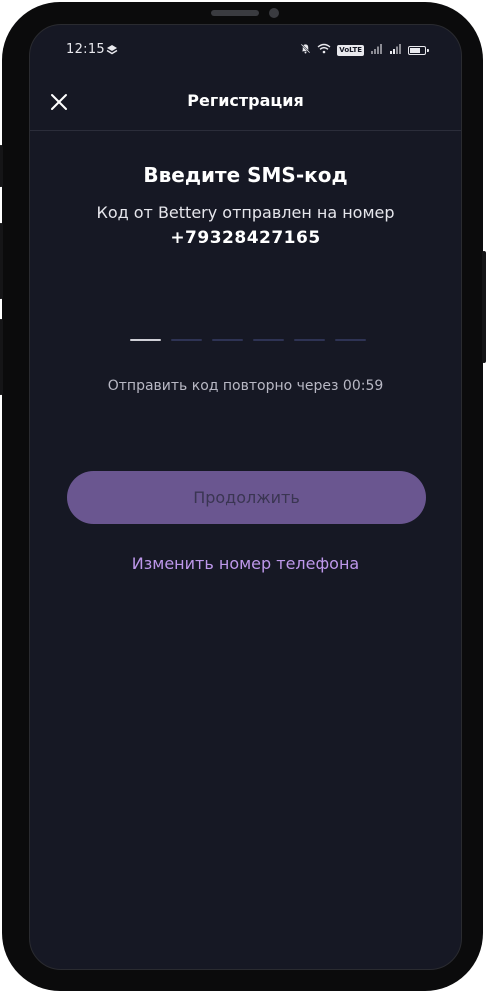 This screenshot has width=487, height=993. Describe the element at coordinates (245, 50) in the screenshot. I see `status-bar: 12:15 VoLTE` at that location.